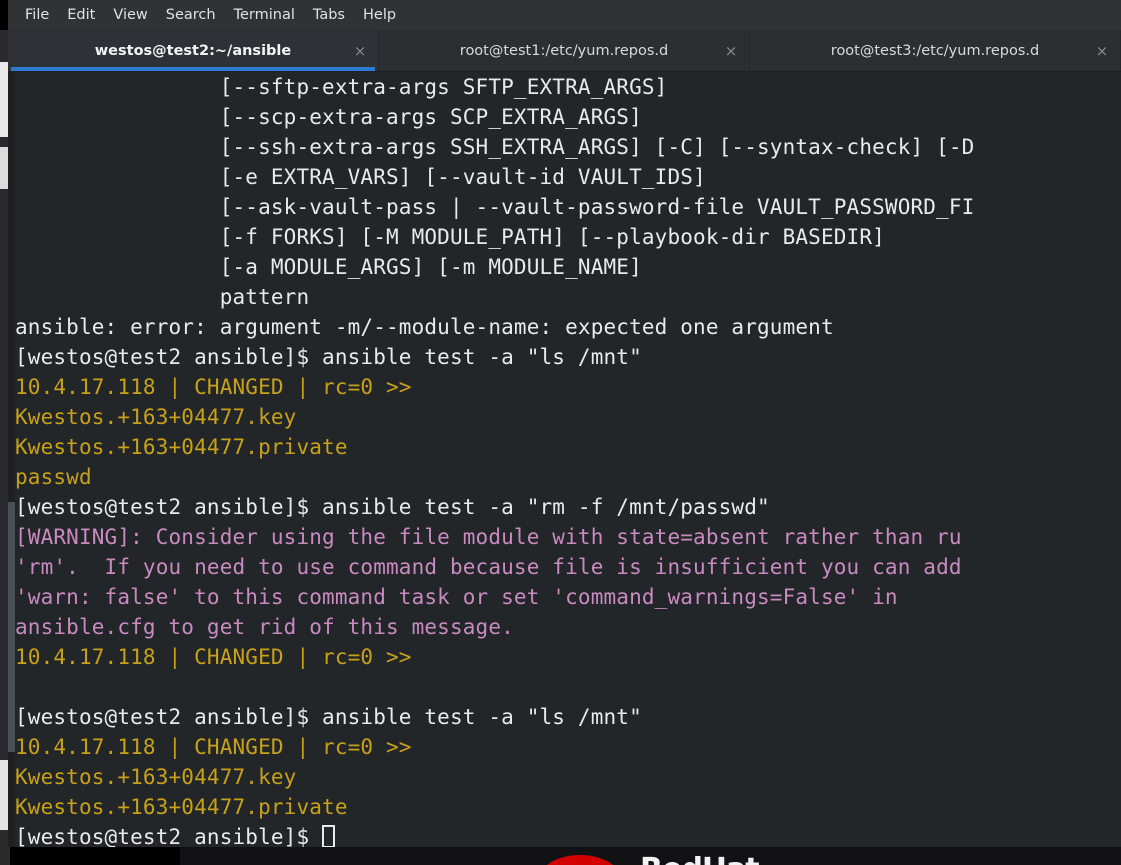 The image size is (1121, 865). I want to click on tab-root-test1: root@test1:/etc/yum.repos.d ×, so click(564, 51).